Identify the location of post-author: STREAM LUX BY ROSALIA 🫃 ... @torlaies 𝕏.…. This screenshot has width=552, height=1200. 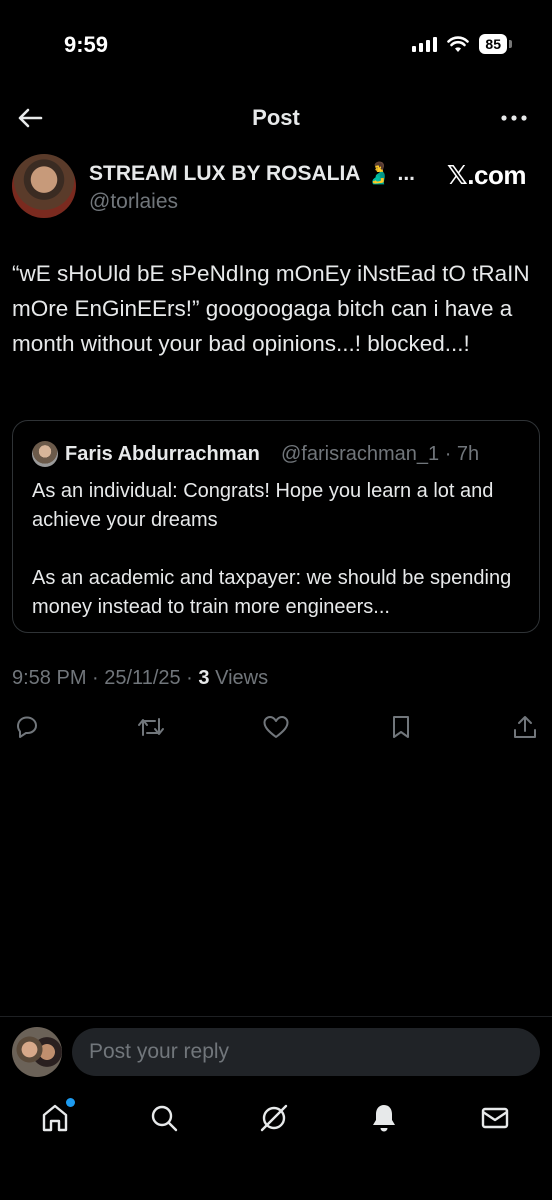
(276, 187).